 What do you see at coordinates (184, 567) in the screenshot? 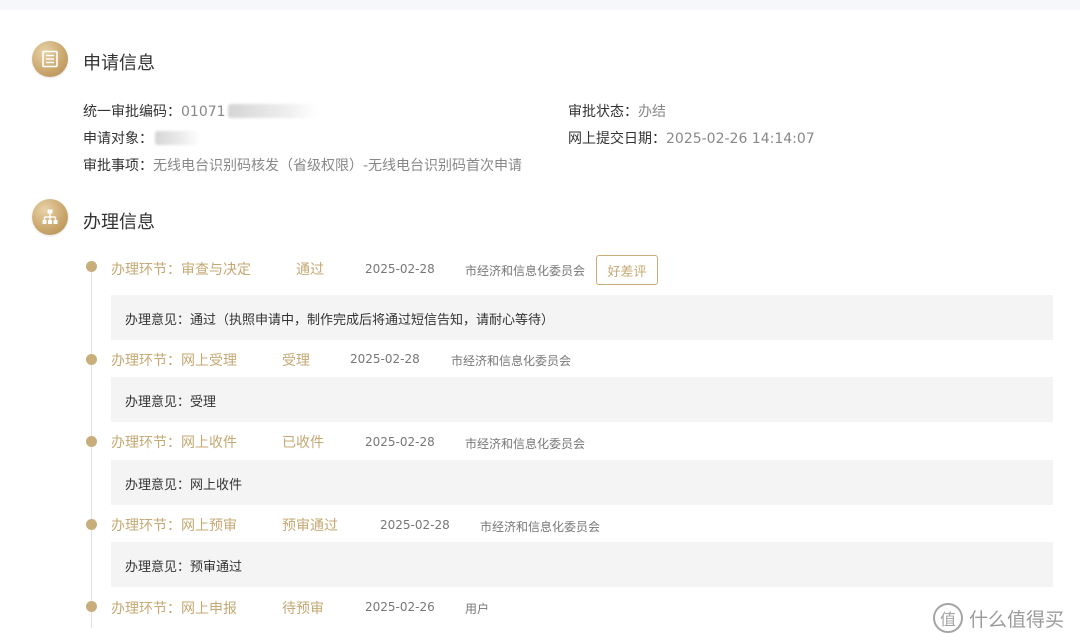
I see `opinion-text: 办理意见：预审通过` at bounding box center [184, 567].